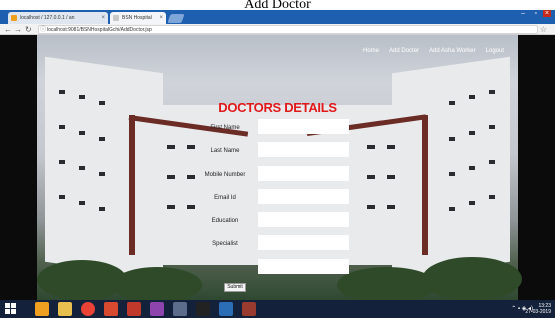  What do you see at coordinates (495, 51) in the screenshot?
I see `nav-link-logout: Logout` at bounding box center [495, 51].